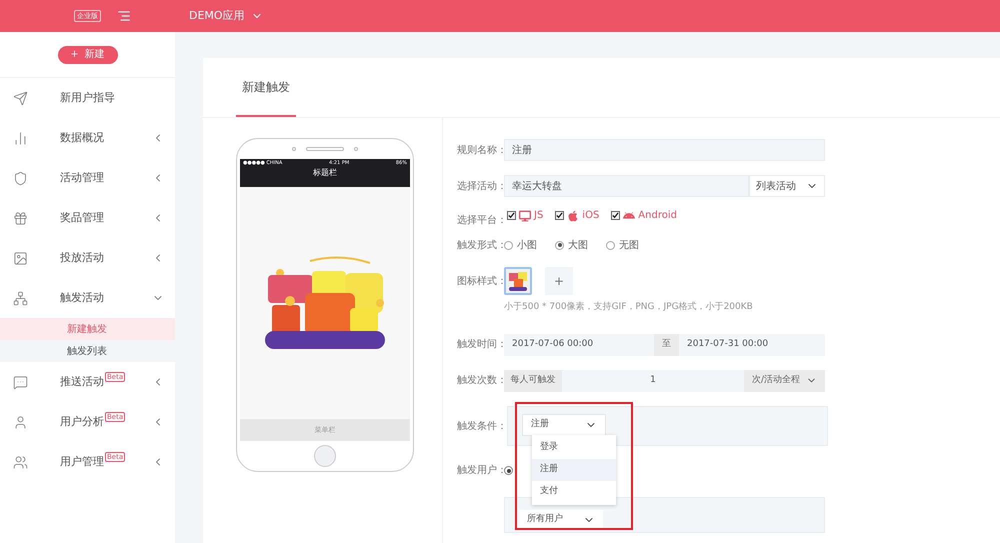  I want to click on activity-type-select: 列表活动, so click(787, 186).